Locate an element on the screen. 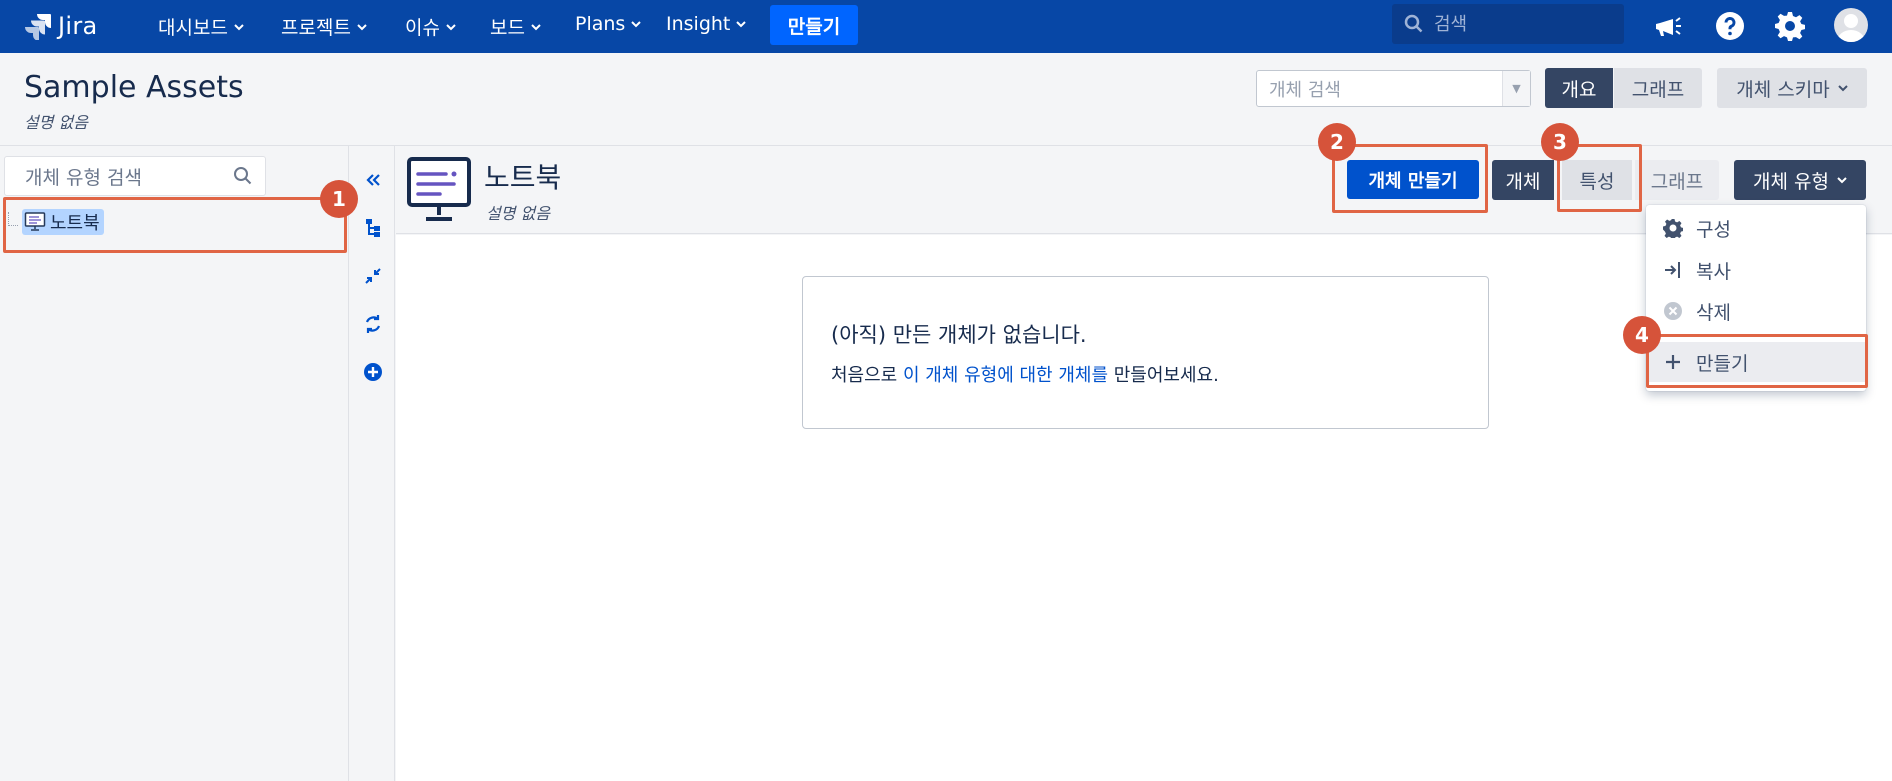 Image resolution: width=1892 pixels, height=781 pixels. menu-item-configure: 구성 is located at coordinates (1756, 228).